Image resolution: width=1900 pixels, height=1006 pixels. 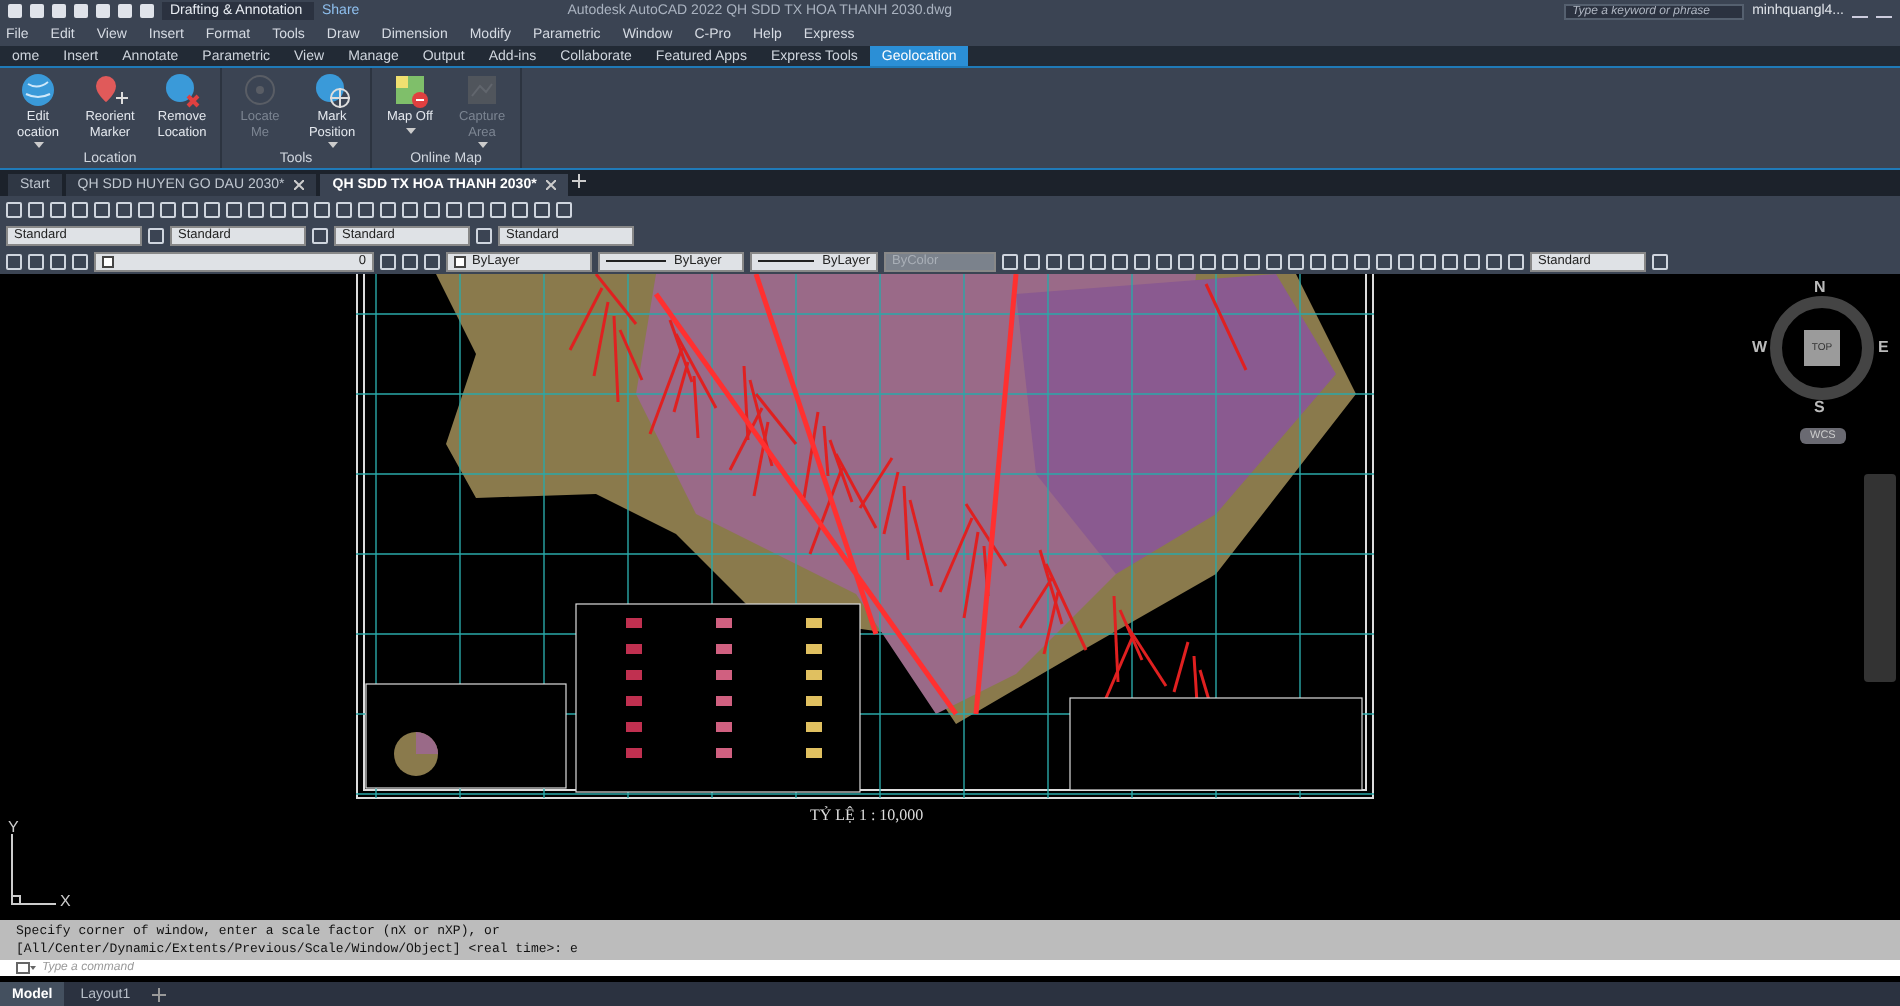 What do you see at coordinates (182, 90) in the screenshot?
I see `globe-remove-icon` at bounding box center [182, 90].